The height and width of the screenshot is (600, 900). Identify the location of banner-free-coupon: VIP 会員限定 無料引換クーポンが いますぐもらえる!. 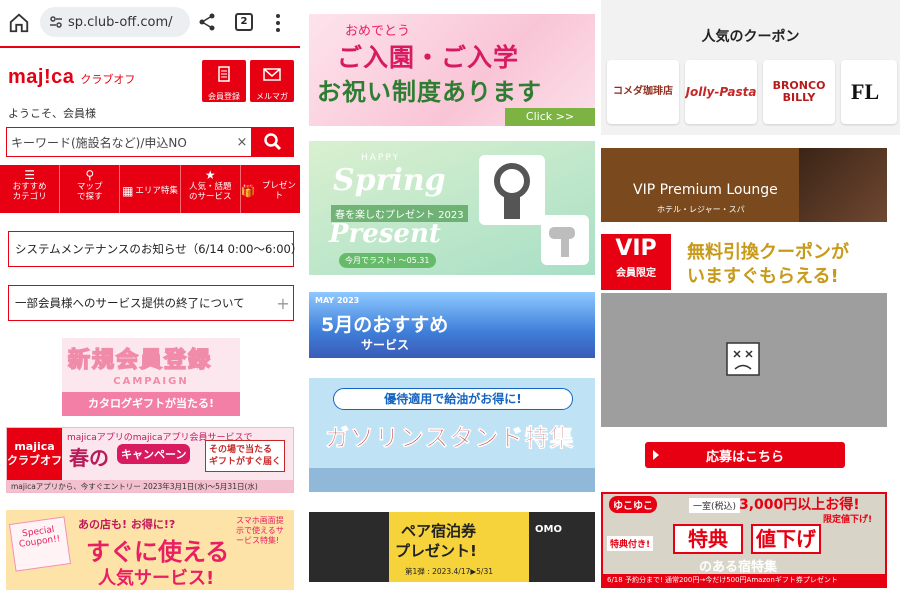
(744, 262).